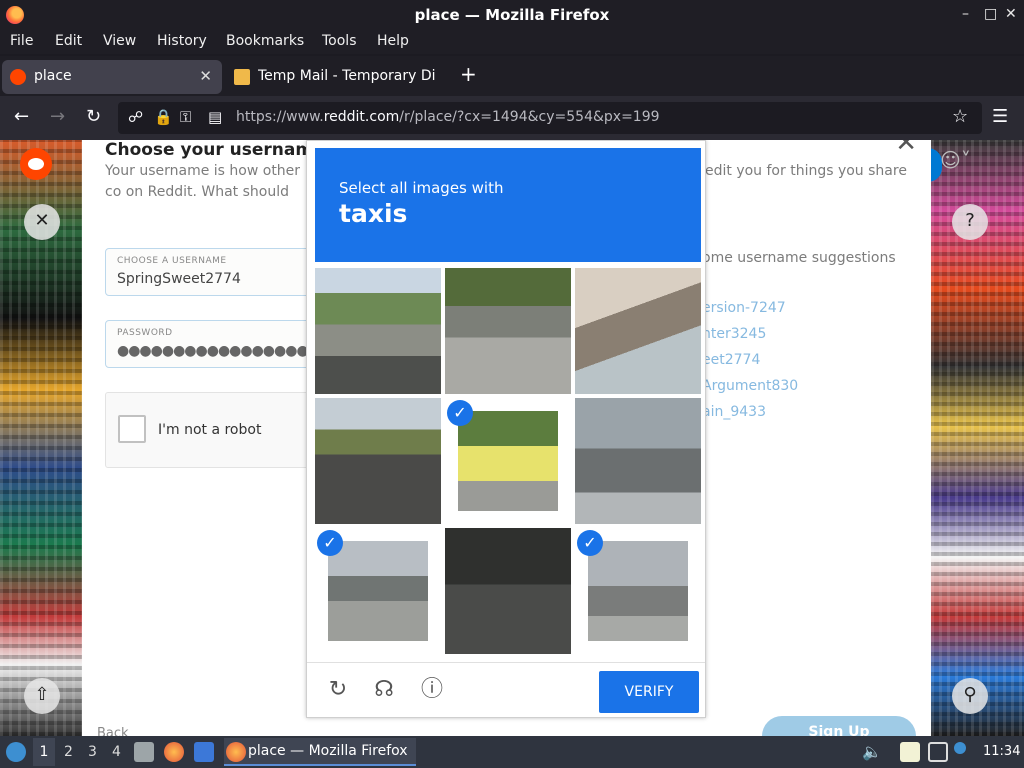  I want to click on window-title: place — Mozilla Firefox, so click(512, 15).